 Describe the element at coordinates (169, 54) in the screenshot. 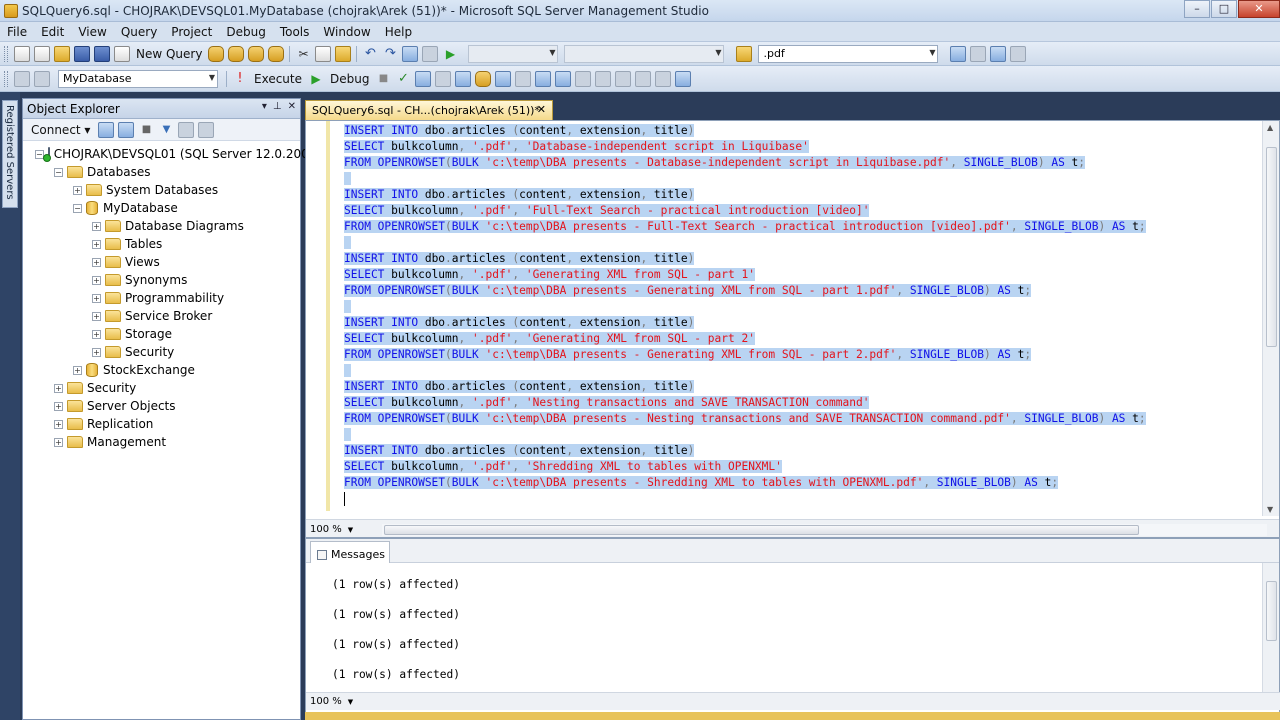

I see `new-query-button: New Query` at that location.